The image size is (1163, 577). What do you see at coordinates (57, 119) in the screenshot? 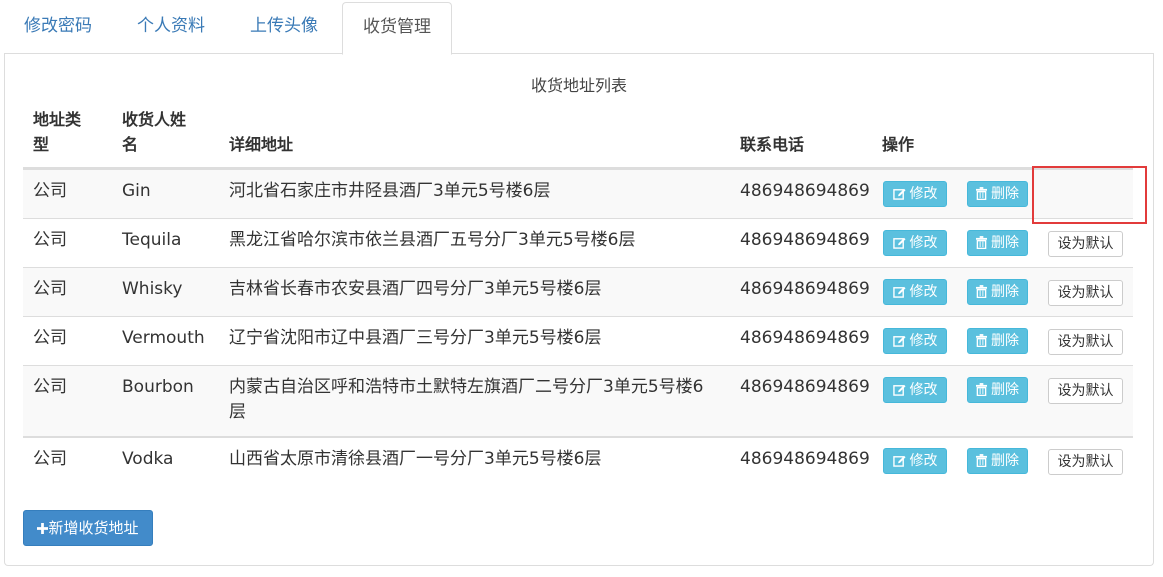
I see `header-address-type-line1: 地址类` at bounding box center [57, 119].